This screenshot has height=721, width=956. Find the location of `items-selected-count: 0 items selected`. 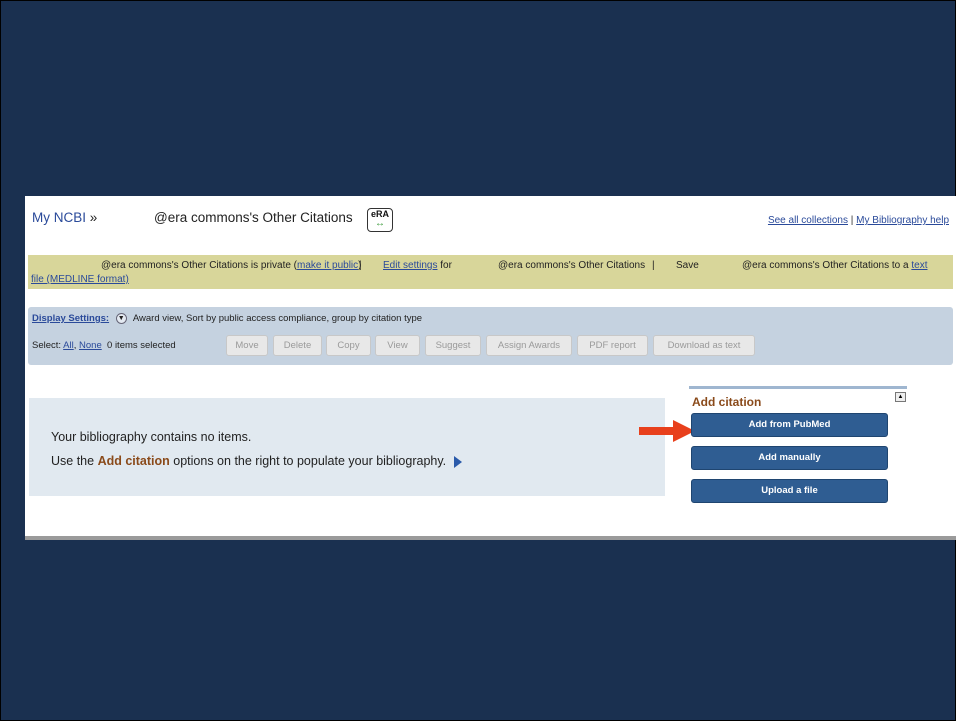

items-selected-count: 0 items selected is located at coordinates (141, 345).